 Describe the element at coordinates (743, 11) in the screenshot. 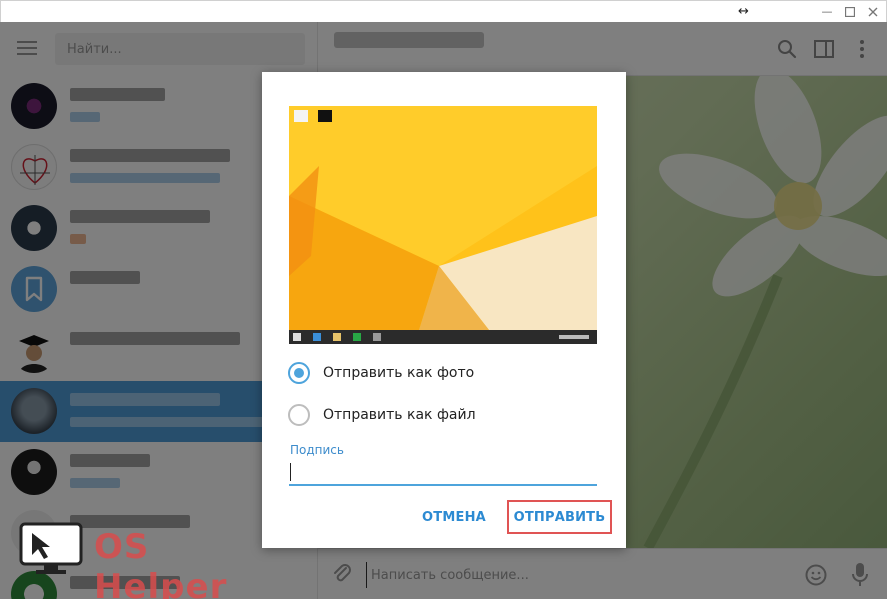

I see `resize-cursor-icon: ↔` at that location.